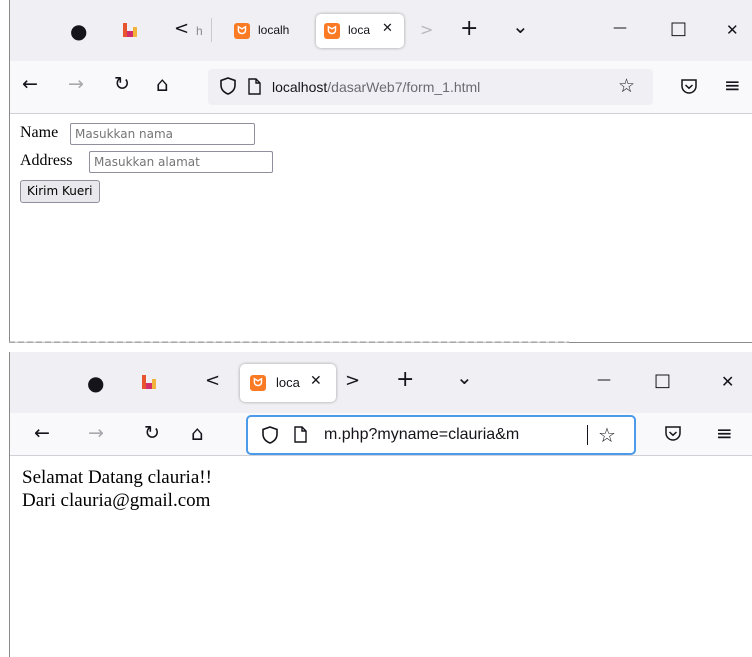  I want to click on navigation-toolbar: ← → ↻ ⌂ m.php?myname=clauria&m ☆ ≡, so click(381, 434).